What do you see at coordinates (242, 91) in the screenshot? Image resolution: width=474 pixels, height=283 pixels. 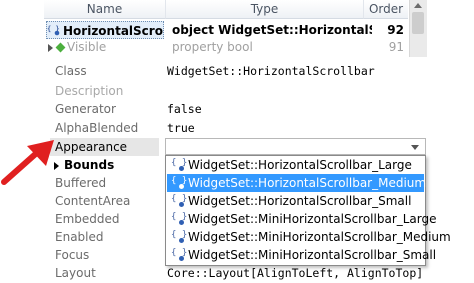 I see `property-row-description: Description` at bounding box center [242, 91].